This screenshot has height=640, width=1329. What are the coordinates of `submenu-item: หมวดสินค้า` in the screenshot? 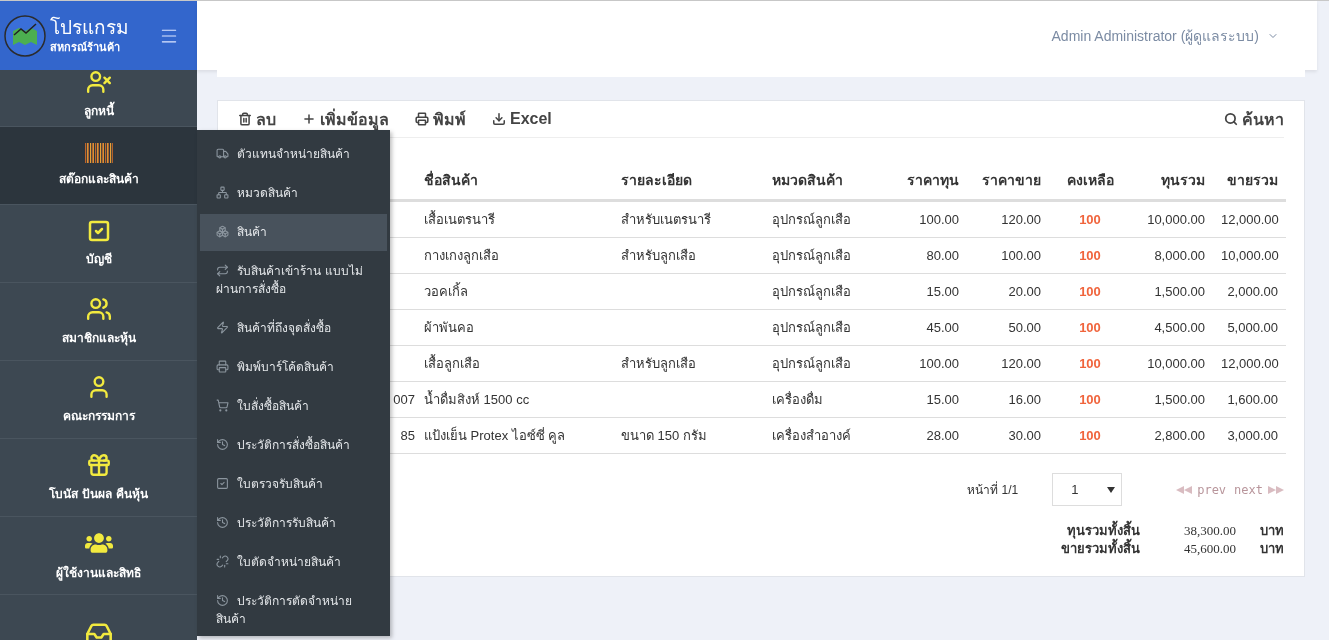 It's located at (293, 193).